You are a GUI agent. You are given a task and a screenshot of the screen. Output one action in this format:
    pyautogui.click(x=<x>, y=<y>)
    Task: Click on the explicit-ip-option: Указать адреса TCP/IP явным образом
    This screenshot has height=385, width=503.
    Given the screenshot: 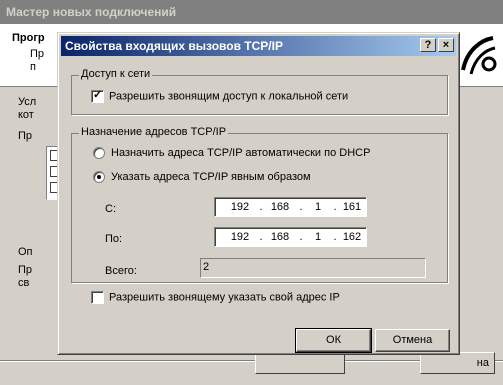 What is the action you would take?
    pyautogui.click(x=202, y=177)
    